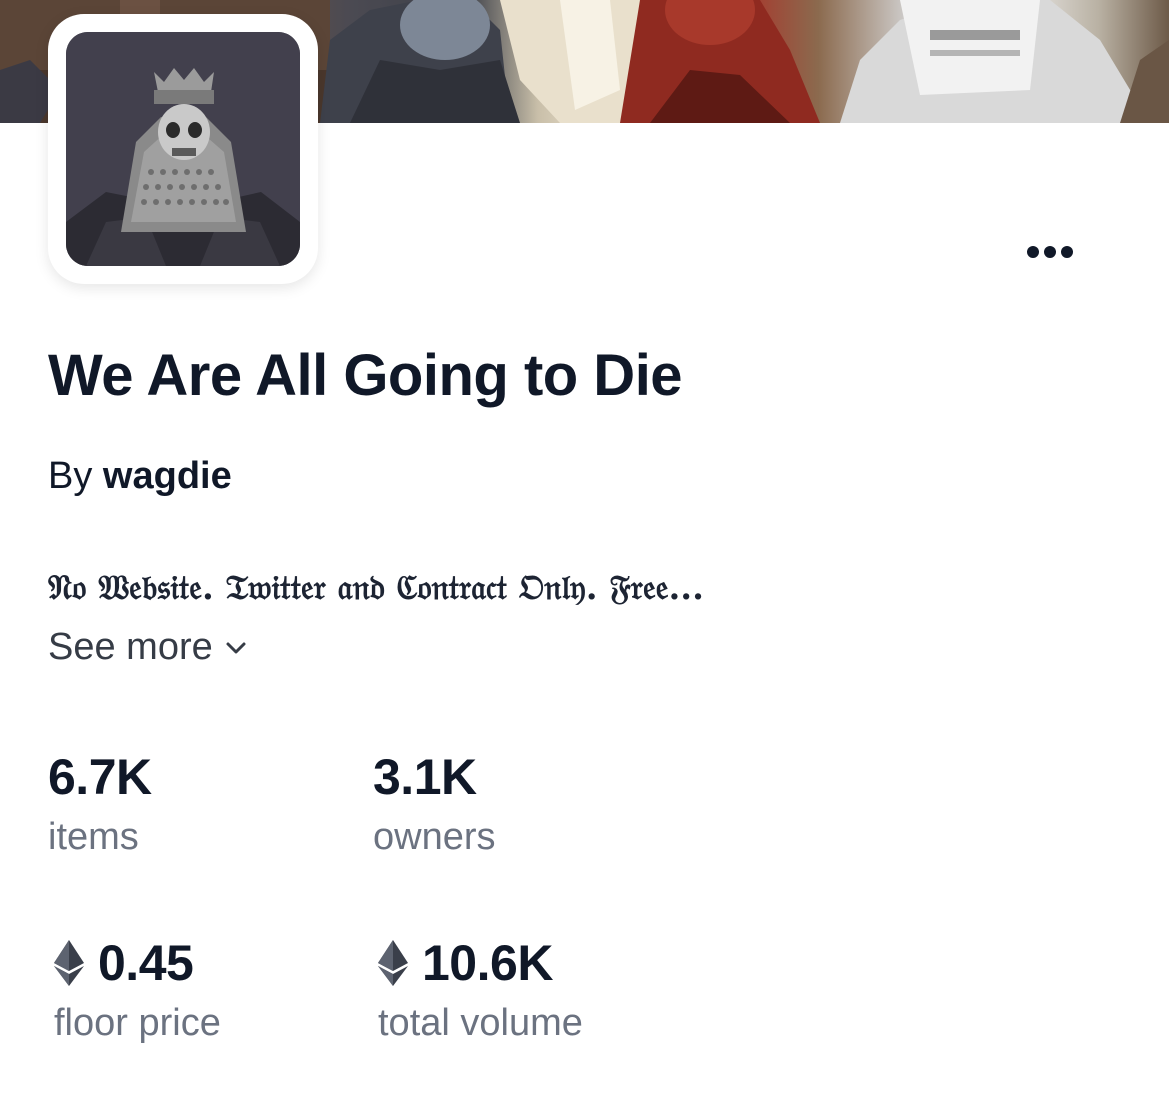 The height and width of the screenshot is (1098, 1169). I want to click on stat-total-volume-label: total volume, so click(480, 1023).